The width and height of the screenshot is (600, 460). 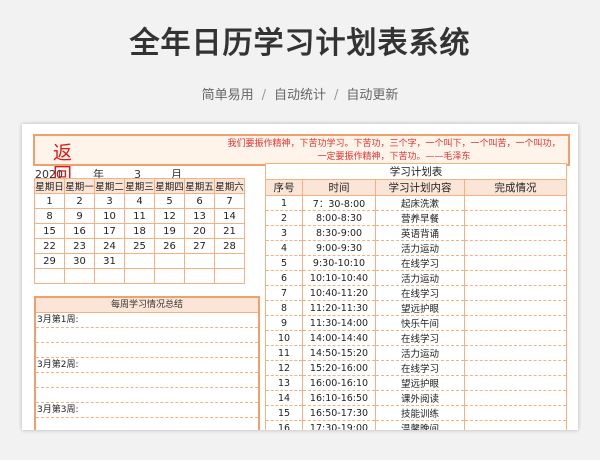 I want to click on calendar-day-cell: 6, so click(x=199, y=201).